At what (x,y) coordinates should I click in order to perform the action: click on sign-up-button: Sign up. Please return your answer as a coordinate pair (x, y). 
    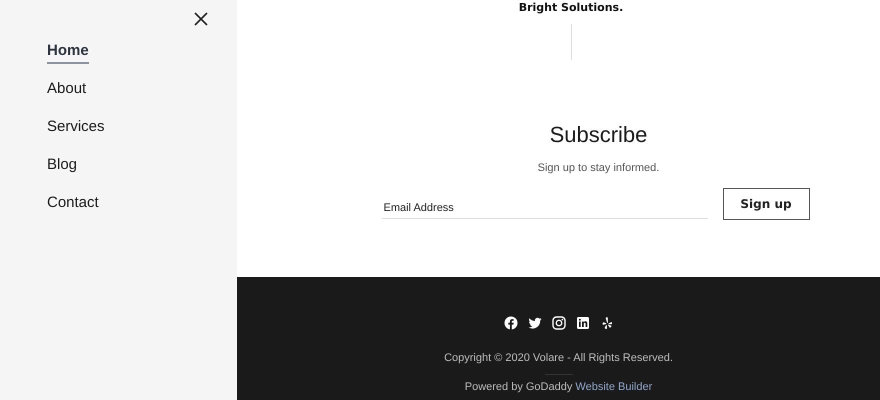
    Looking at the image, I should click on (766, 204).